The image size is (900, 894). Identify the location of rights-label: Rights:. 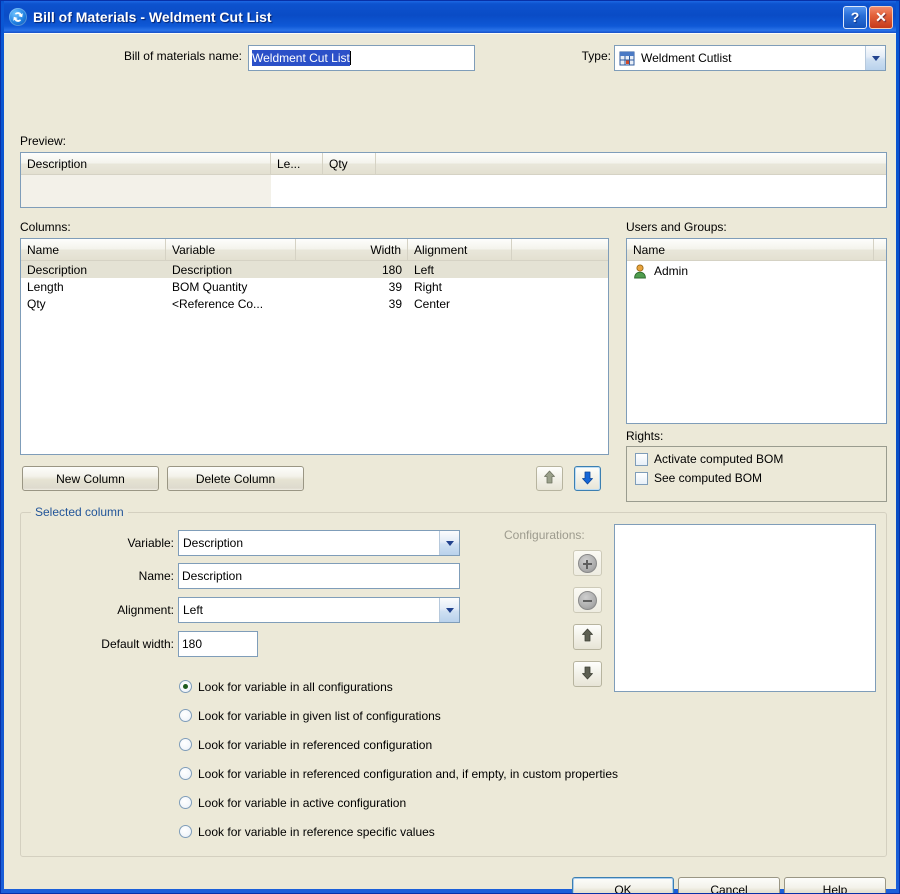
(645, 436).